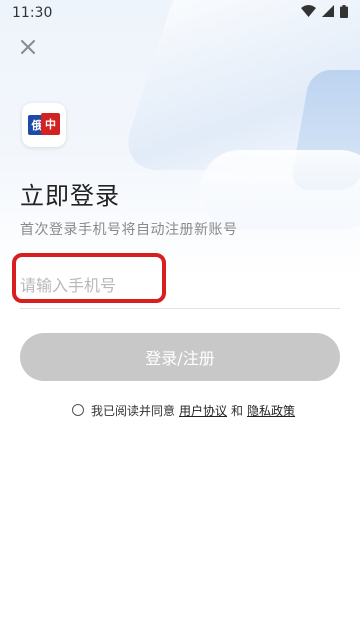 This screenshot has width=360, height=640. I want to click on agreement-and: 和, so click(237, 410).